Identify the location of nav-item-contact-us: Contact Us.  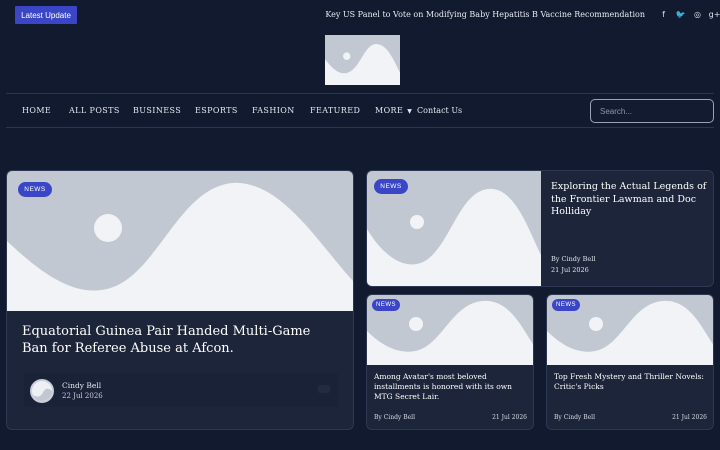
(439, 110).